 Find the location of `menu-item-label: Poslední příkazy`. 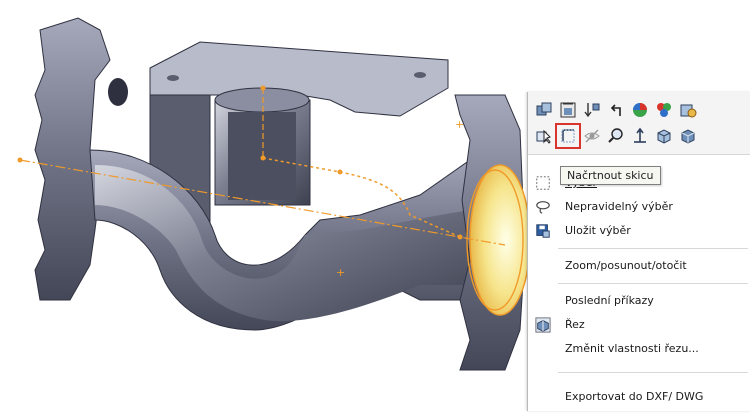

menu-item-label: Poslední příkazy is located at coordinates (609, 300).